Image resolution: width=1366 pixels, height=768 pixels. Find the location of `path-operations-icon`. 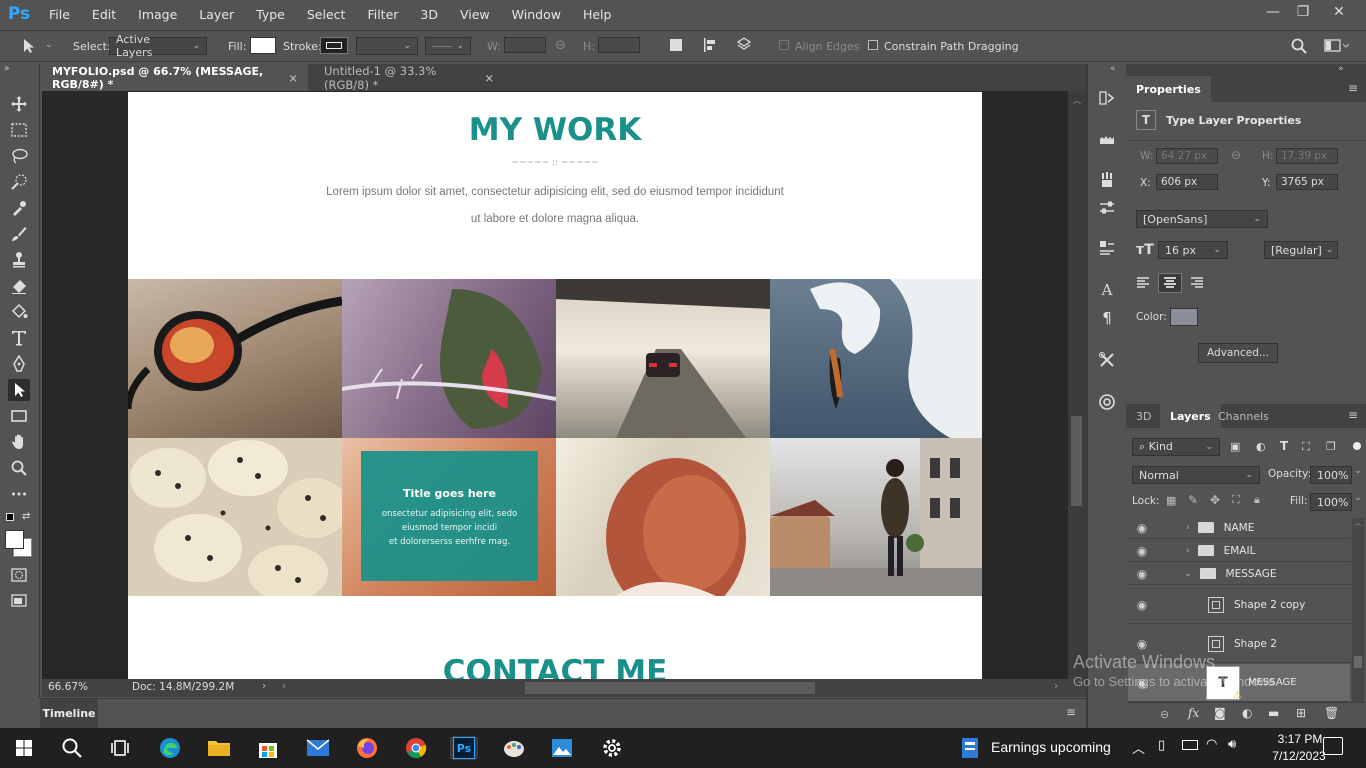

path-operations-icon is located at coordinates (676, 45).